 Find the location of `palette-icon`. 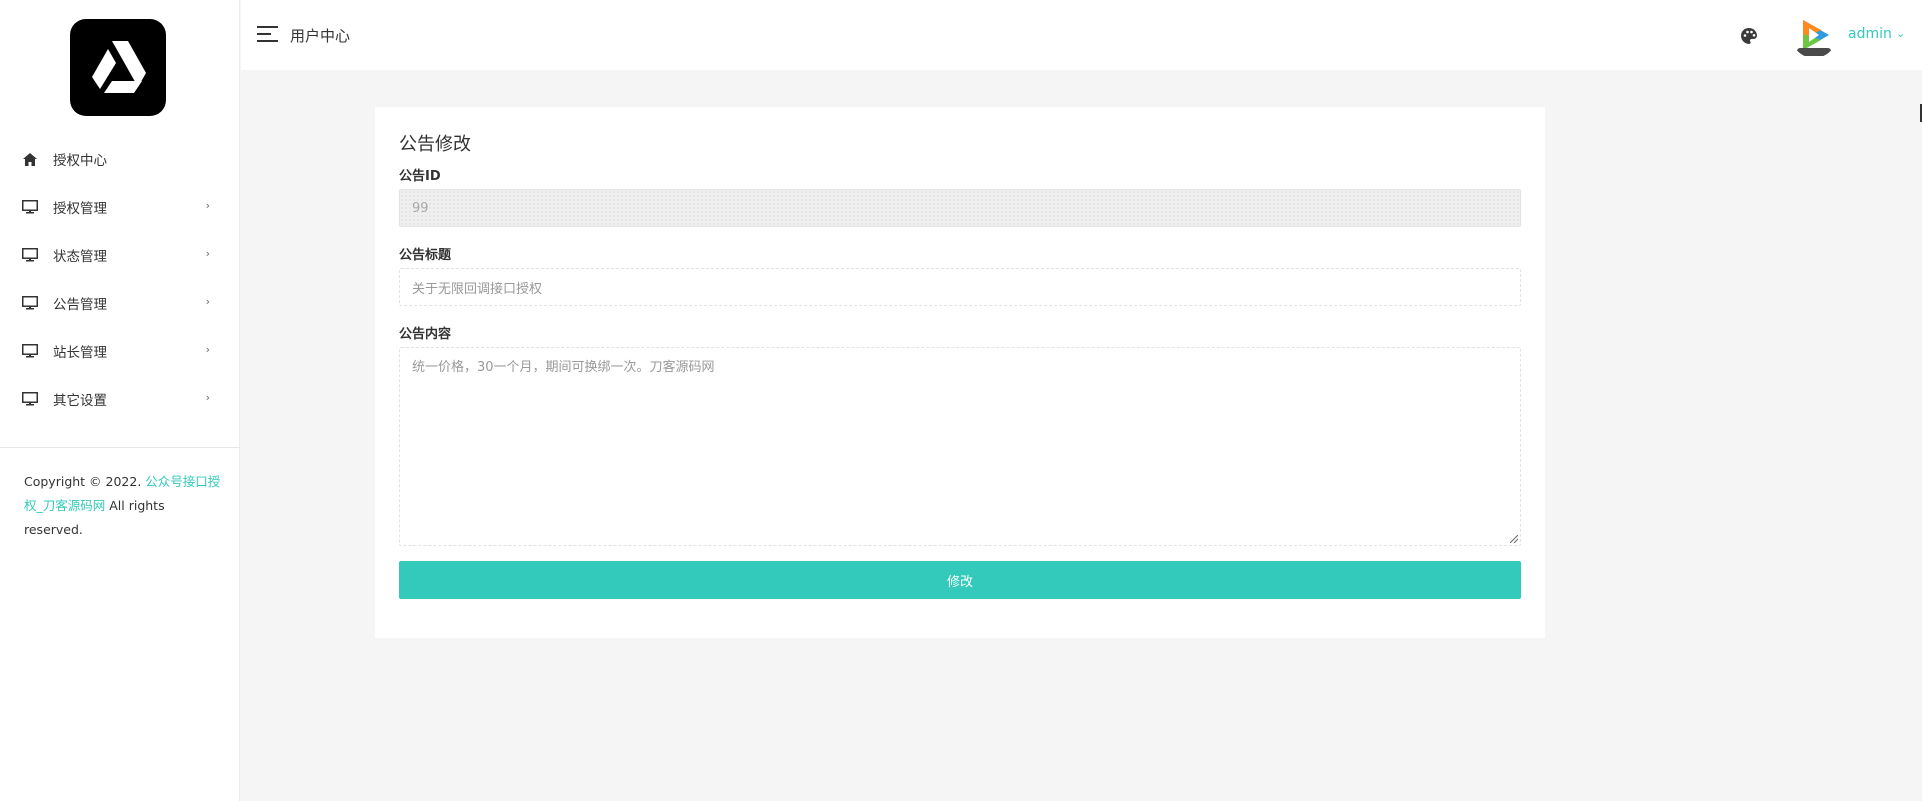

palette-icon is located at coordinates (1749, 36).